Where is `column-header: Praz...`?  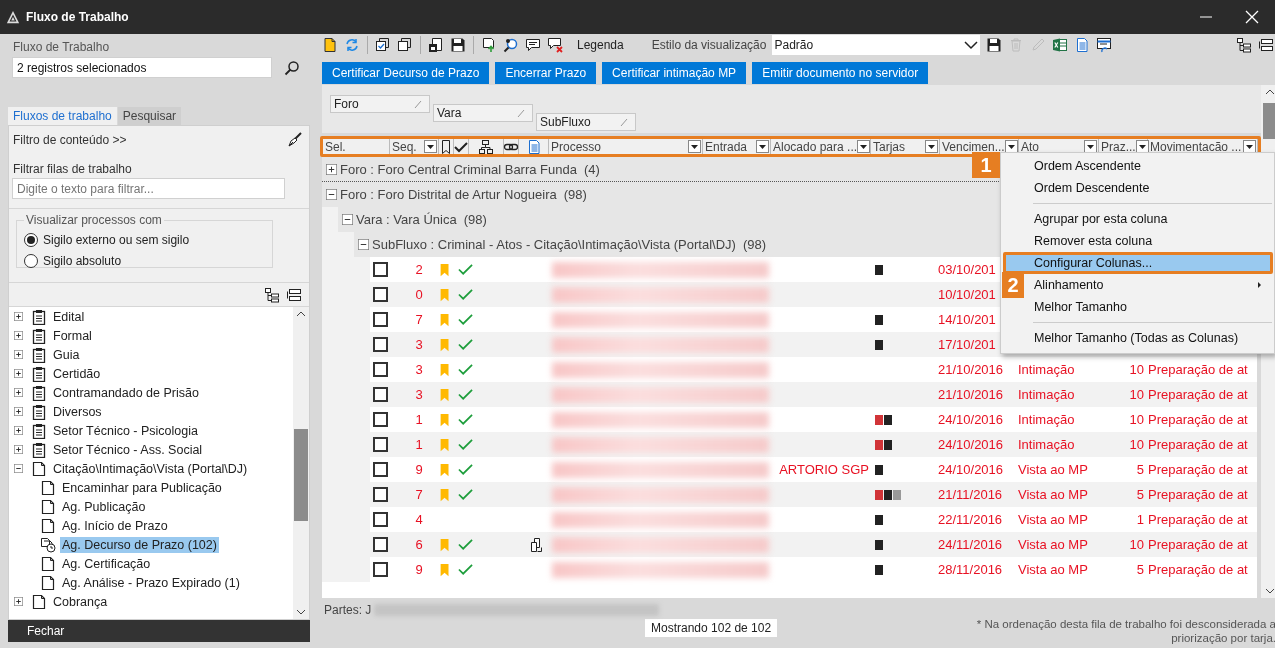 column-header: Praz... is located at coordinates (1118, 146).